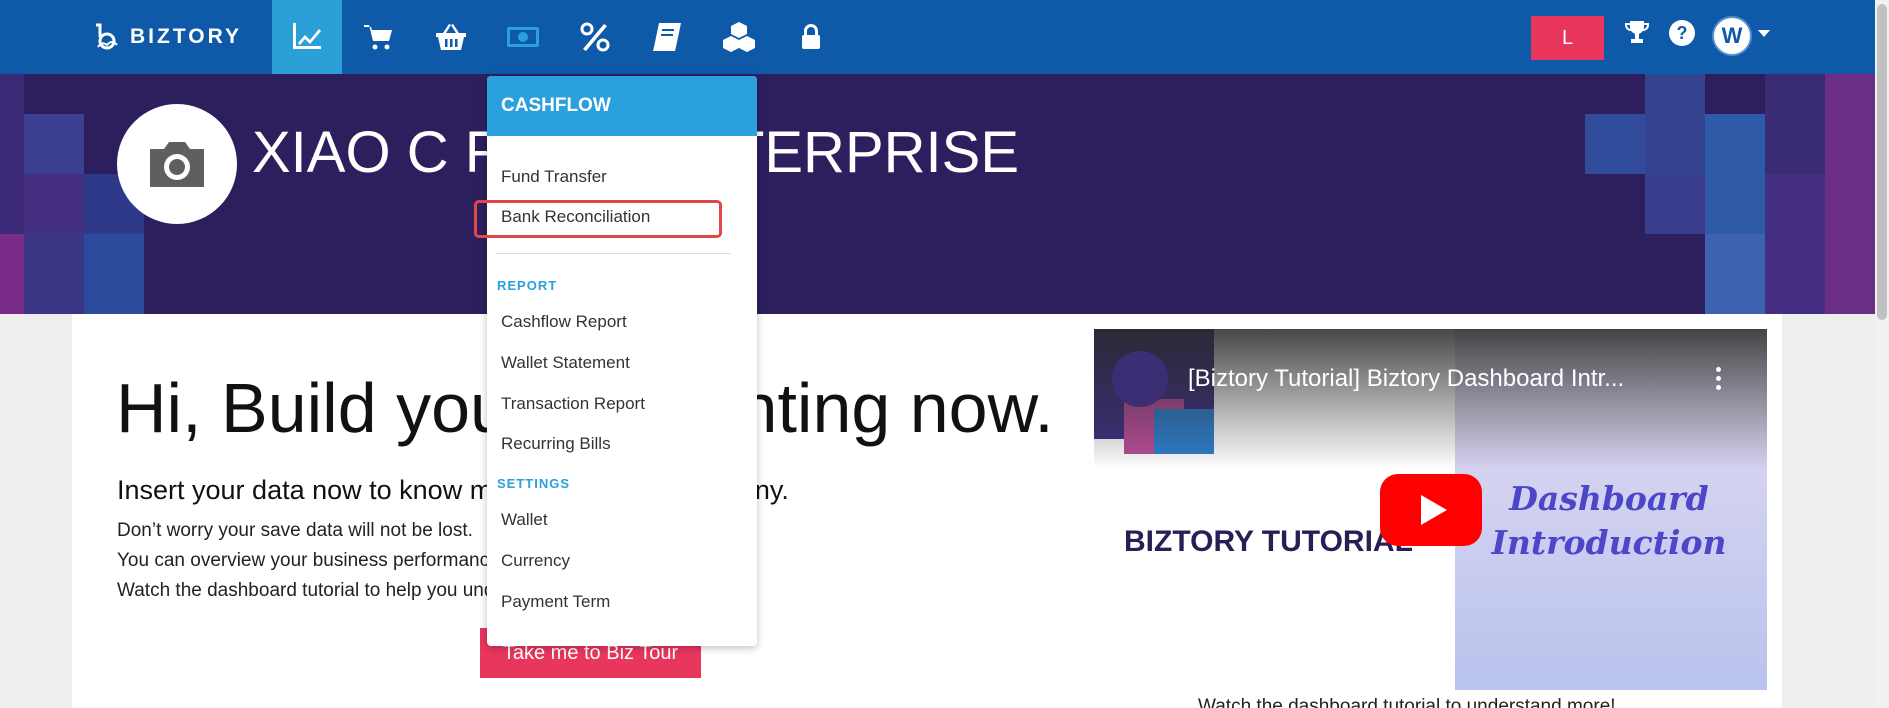  I want to click on menu-item-transaction-report: Transaction Report, so click(573, 404).